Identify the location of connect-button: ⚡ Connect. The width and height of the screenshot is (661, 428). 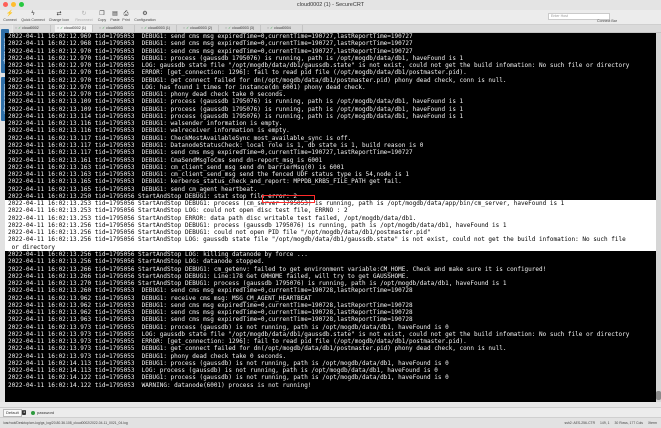
(10, 17).